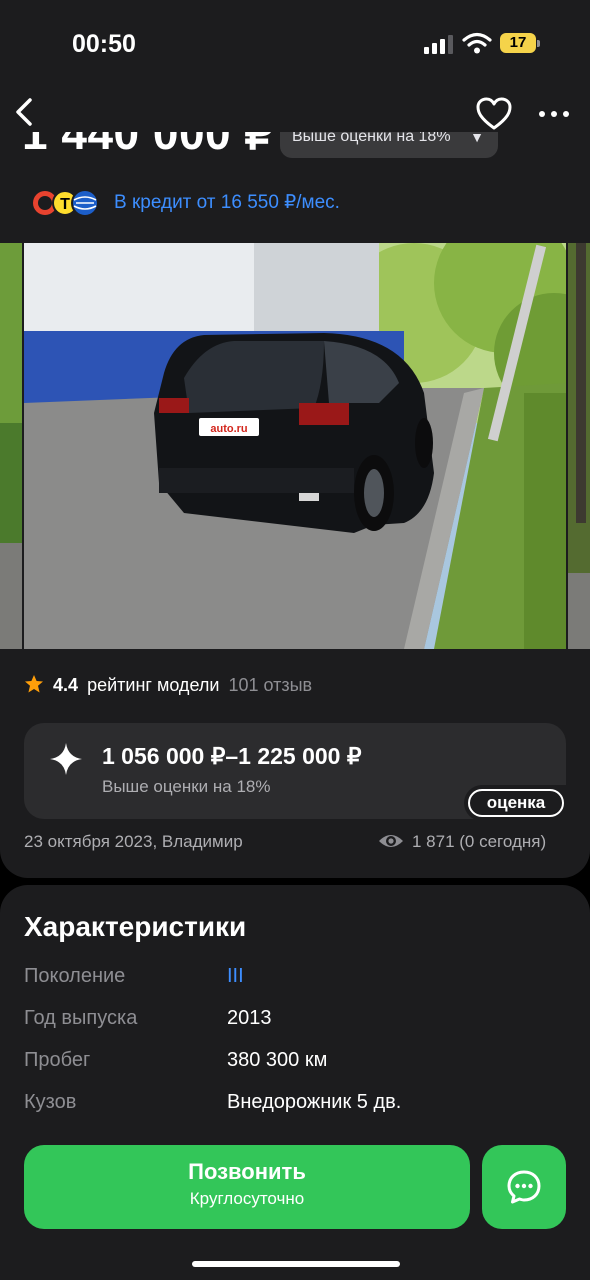  I want to click on estimate-range: 1 056 000 ₽–1 225 000 ₽, so click(232, 756).